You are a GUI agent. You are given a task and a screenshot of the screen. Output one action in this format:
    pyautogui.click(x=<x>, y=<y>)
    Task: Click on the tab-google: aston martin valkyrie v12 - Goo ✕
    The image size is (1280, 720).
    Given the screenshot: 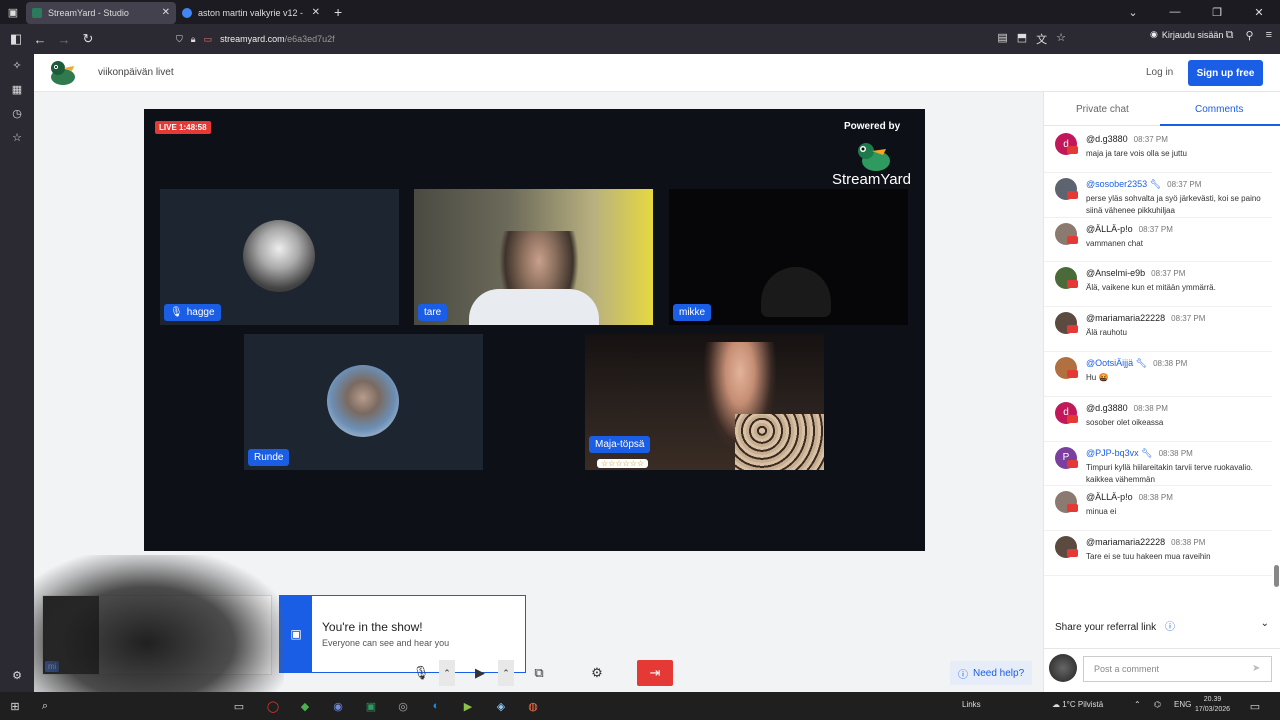 What is the action you would take?
    pyautogui.click(x=251, y=13)
    